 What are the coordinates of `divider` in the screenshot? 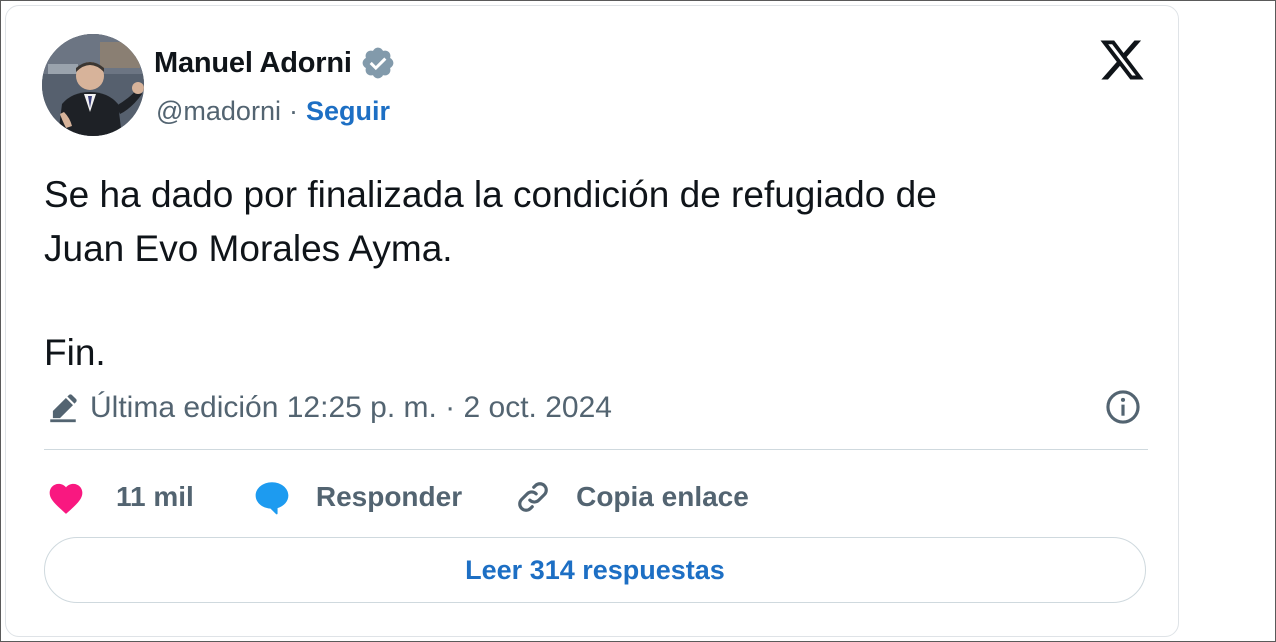 It's located at (596, 449).